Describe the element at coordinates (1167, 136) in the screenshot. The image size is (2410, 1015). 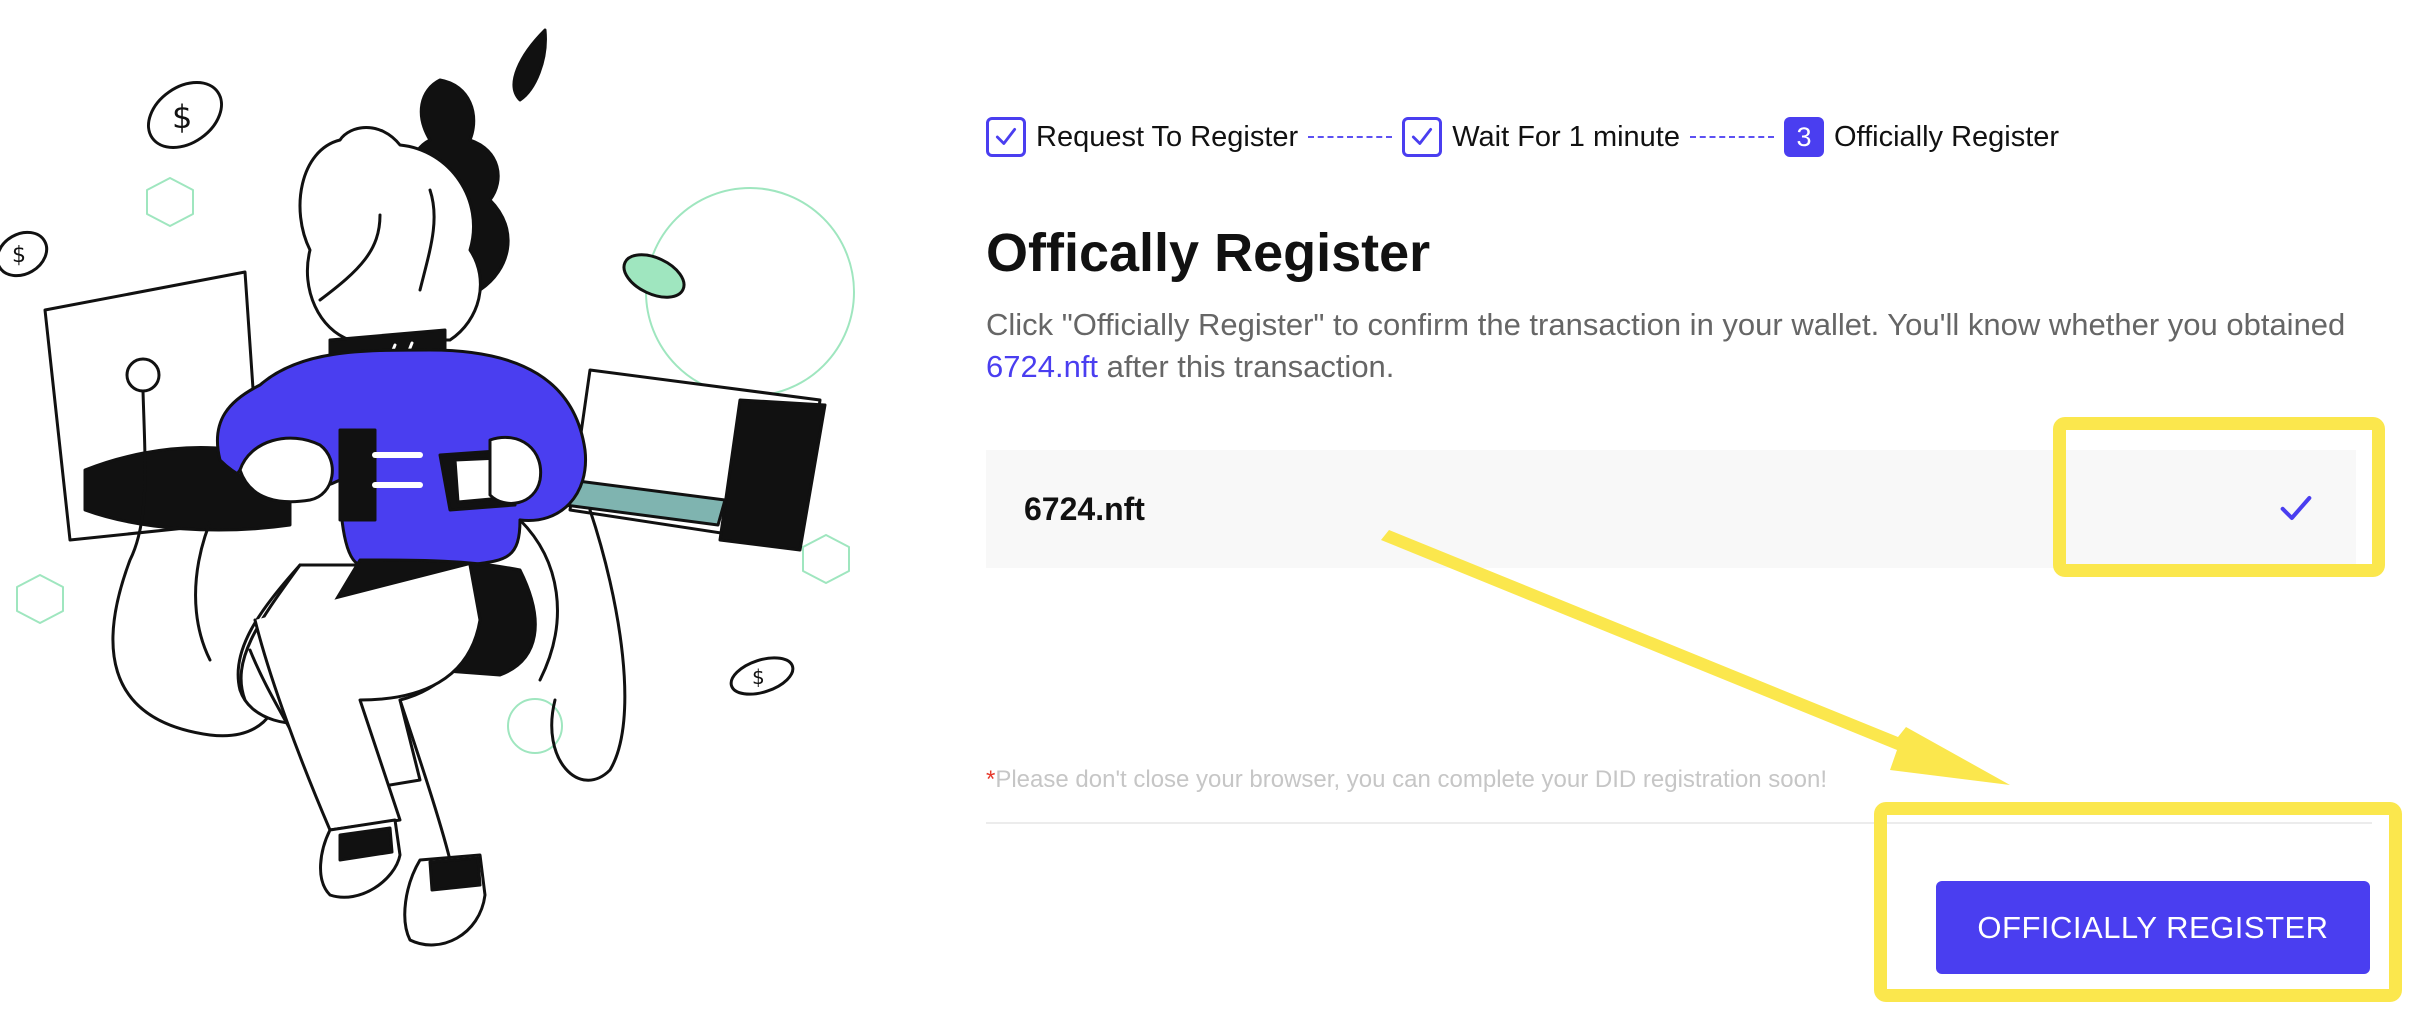
I see `step-label: Request To Register` at that location.